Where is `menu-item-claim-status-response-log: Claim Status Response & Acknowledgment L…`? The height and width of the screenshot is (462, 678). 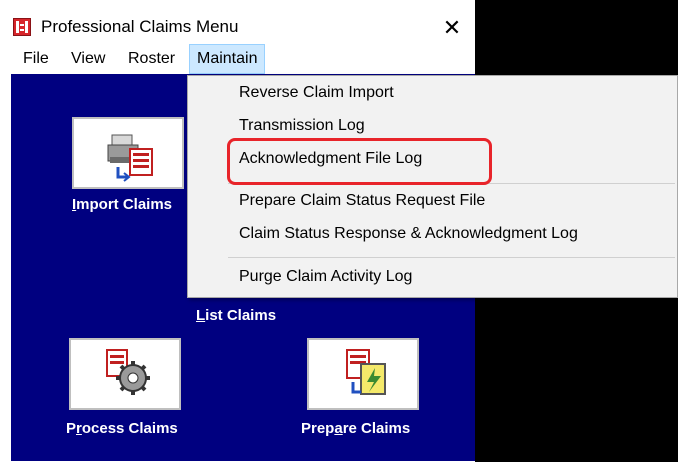 menu-item-claim-status-response-log: Claim Status Response & Acknowledgment L… is located at coordinates (408, 234).